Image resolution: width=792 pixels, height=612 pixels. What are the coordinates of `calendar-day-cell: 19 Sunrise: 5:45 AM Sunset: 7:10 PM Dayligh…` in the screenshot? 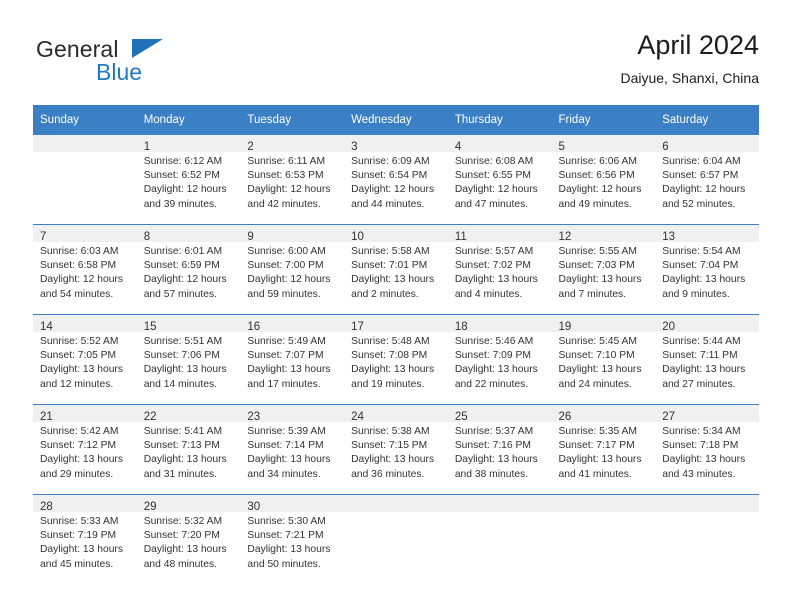 It's located at (603, 359).